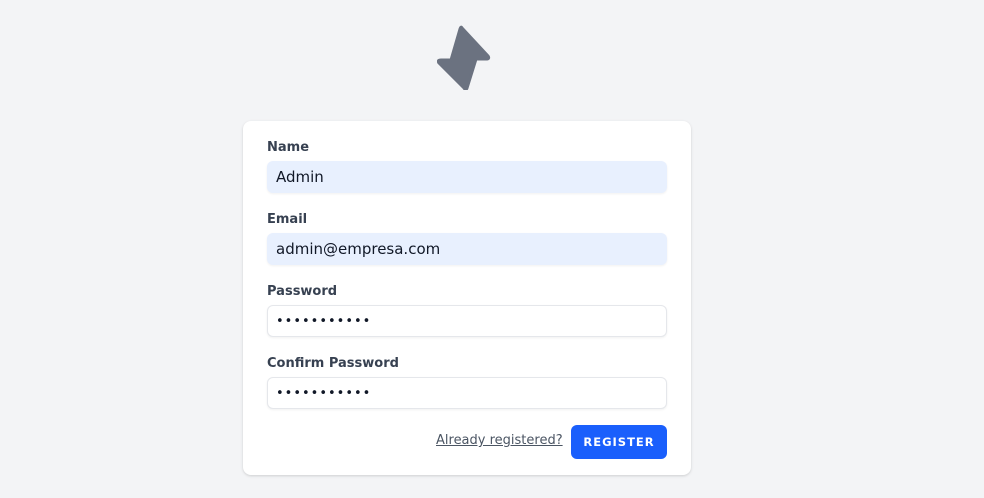  Describe the element at coordinates (467, 57) in the screenshot. I see `lightning-bolt-icon` at that location.